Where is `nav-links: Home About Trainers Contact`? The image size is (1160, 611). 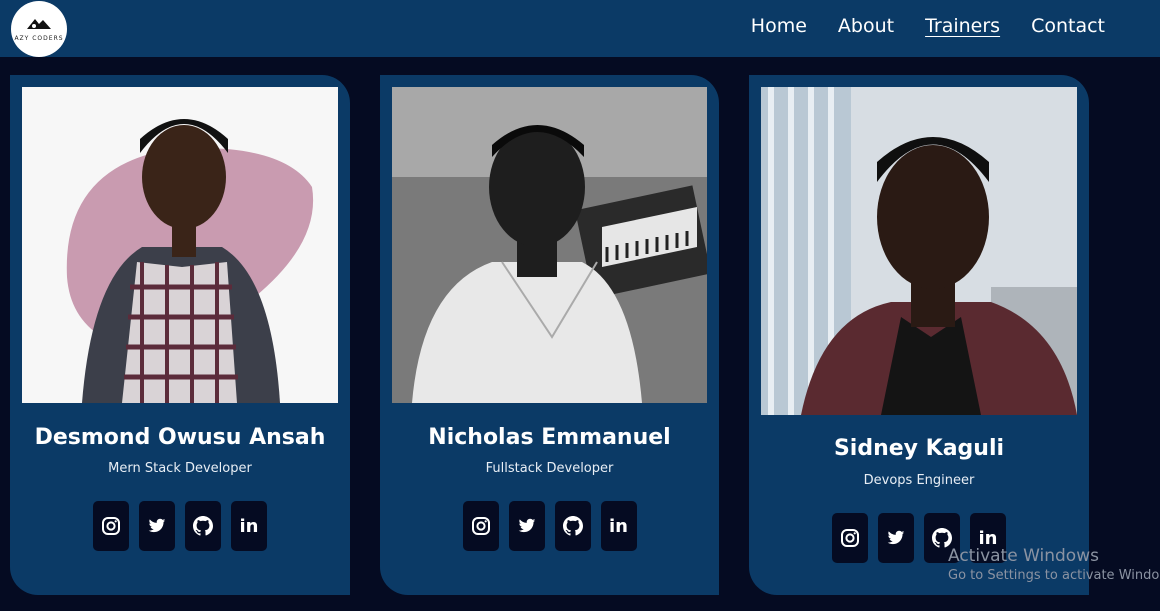
nav-links: Home About Trainers Contact is located at coordinates (928, 26).